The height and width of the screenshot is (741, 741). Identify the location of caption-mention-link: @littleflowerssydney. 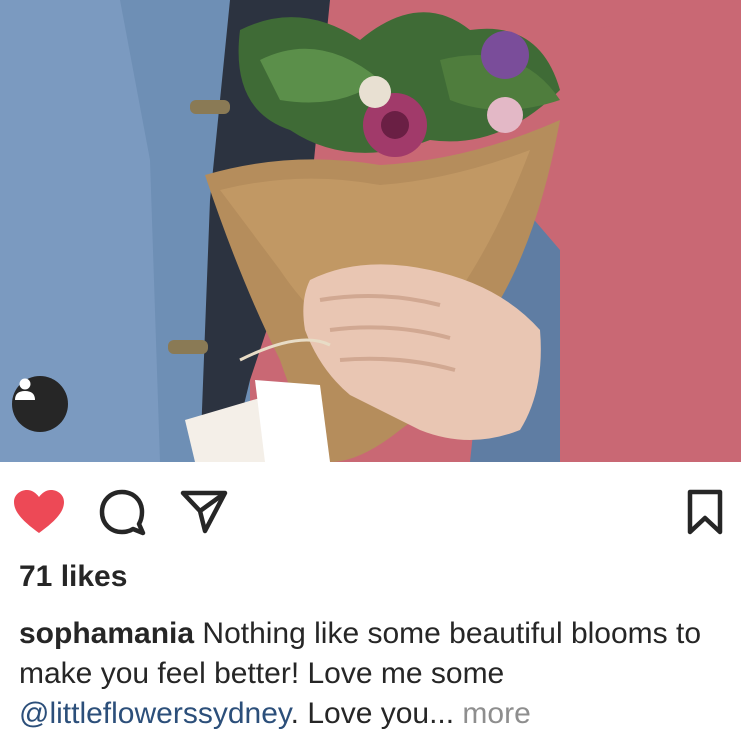
(155, 713).